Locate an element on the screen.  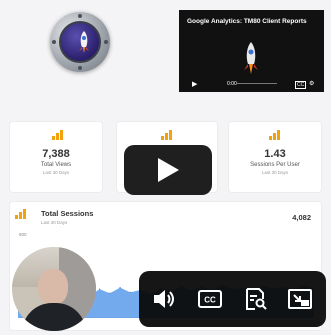
logo-rocket-badge is located at coordinates (80, 42).